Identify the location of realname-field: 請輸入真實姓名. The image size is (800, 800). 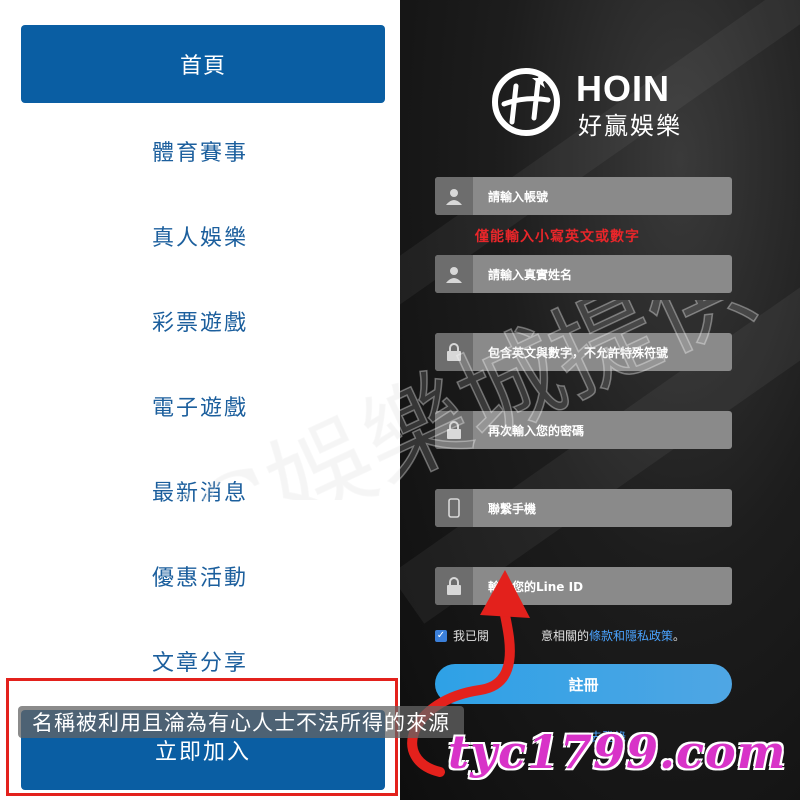
(583, 274).